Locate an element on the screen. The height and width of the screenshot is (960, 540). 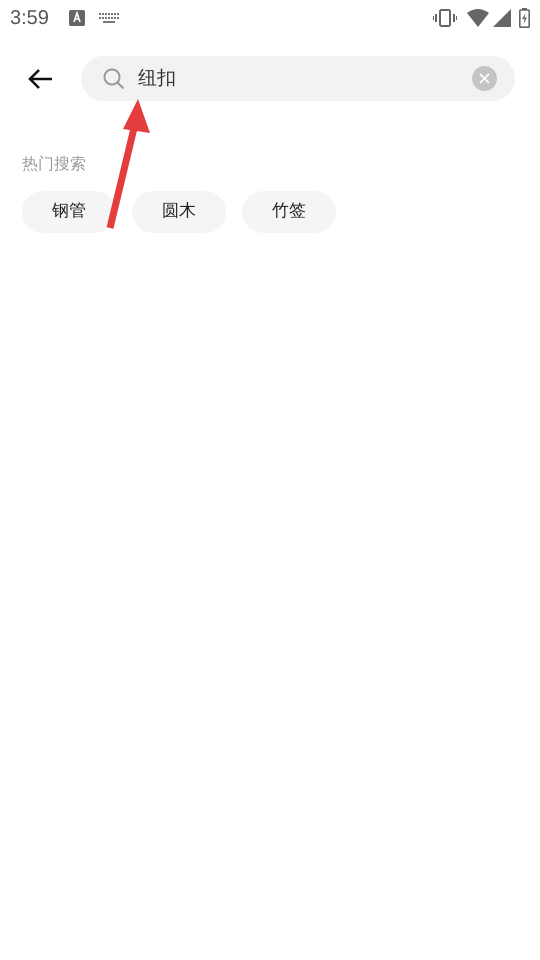
search-input: 纽扣 is located at coordinates (305, 78).